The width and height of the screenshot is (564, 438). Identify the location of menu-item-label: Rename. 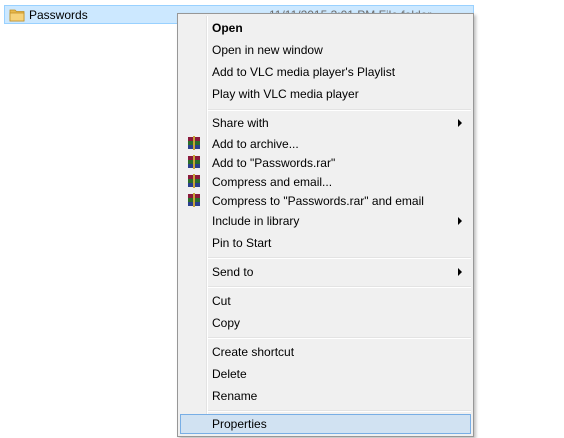
(235, 396).